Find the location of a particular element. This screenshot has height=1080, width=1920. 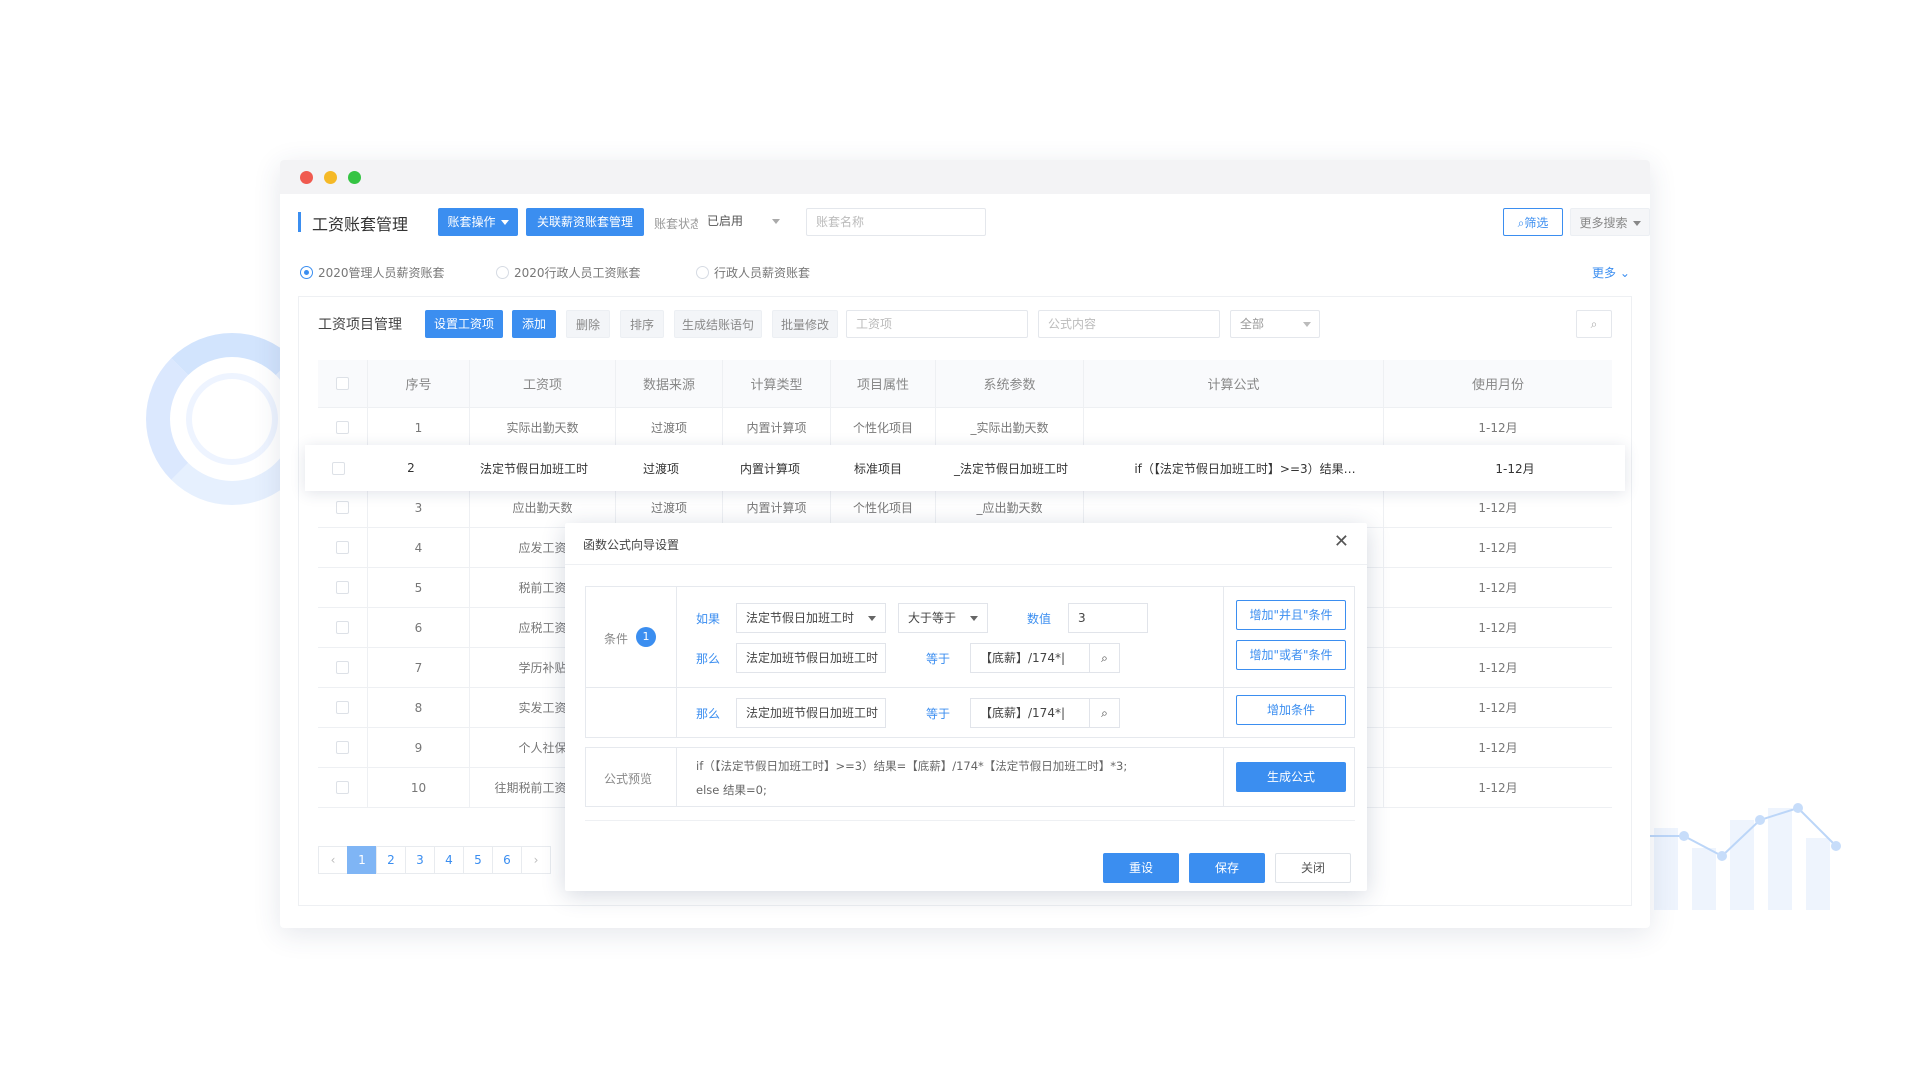

salary-set-option-1: 2020管理人员薪资账套 is located at coordinates (372, 273).